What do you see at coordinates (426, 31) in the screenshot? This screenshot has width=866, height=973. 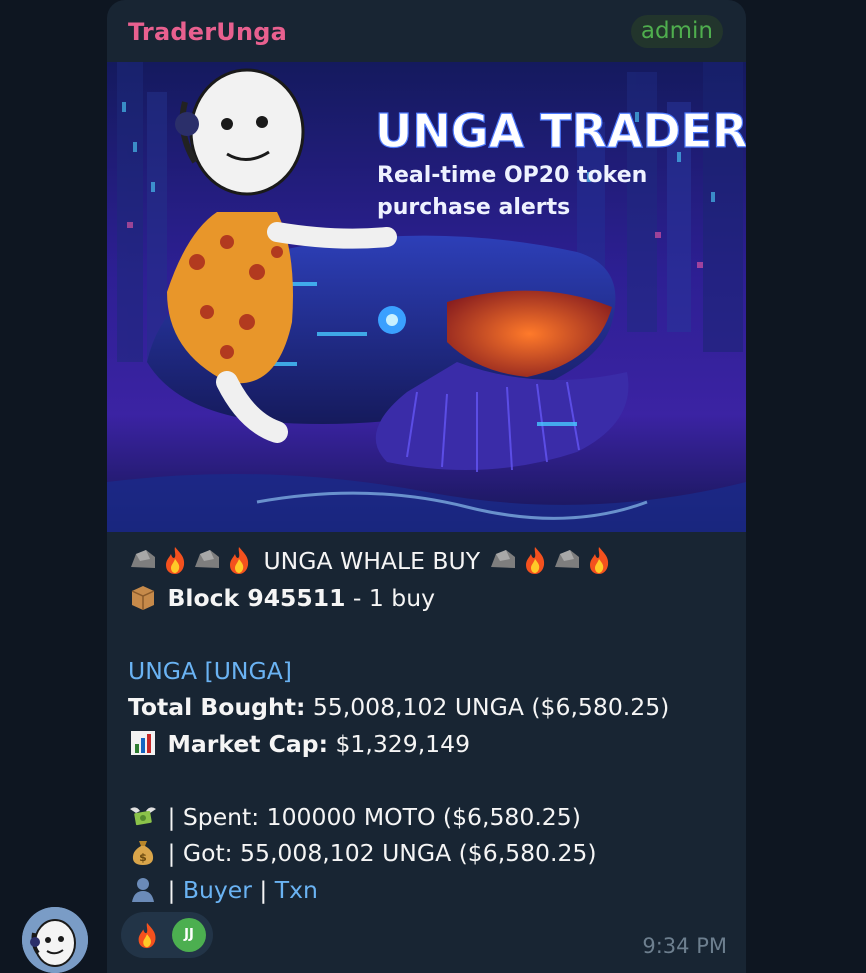 I see `message-header: TraderUnga admin` at bounding box center [426, 31].